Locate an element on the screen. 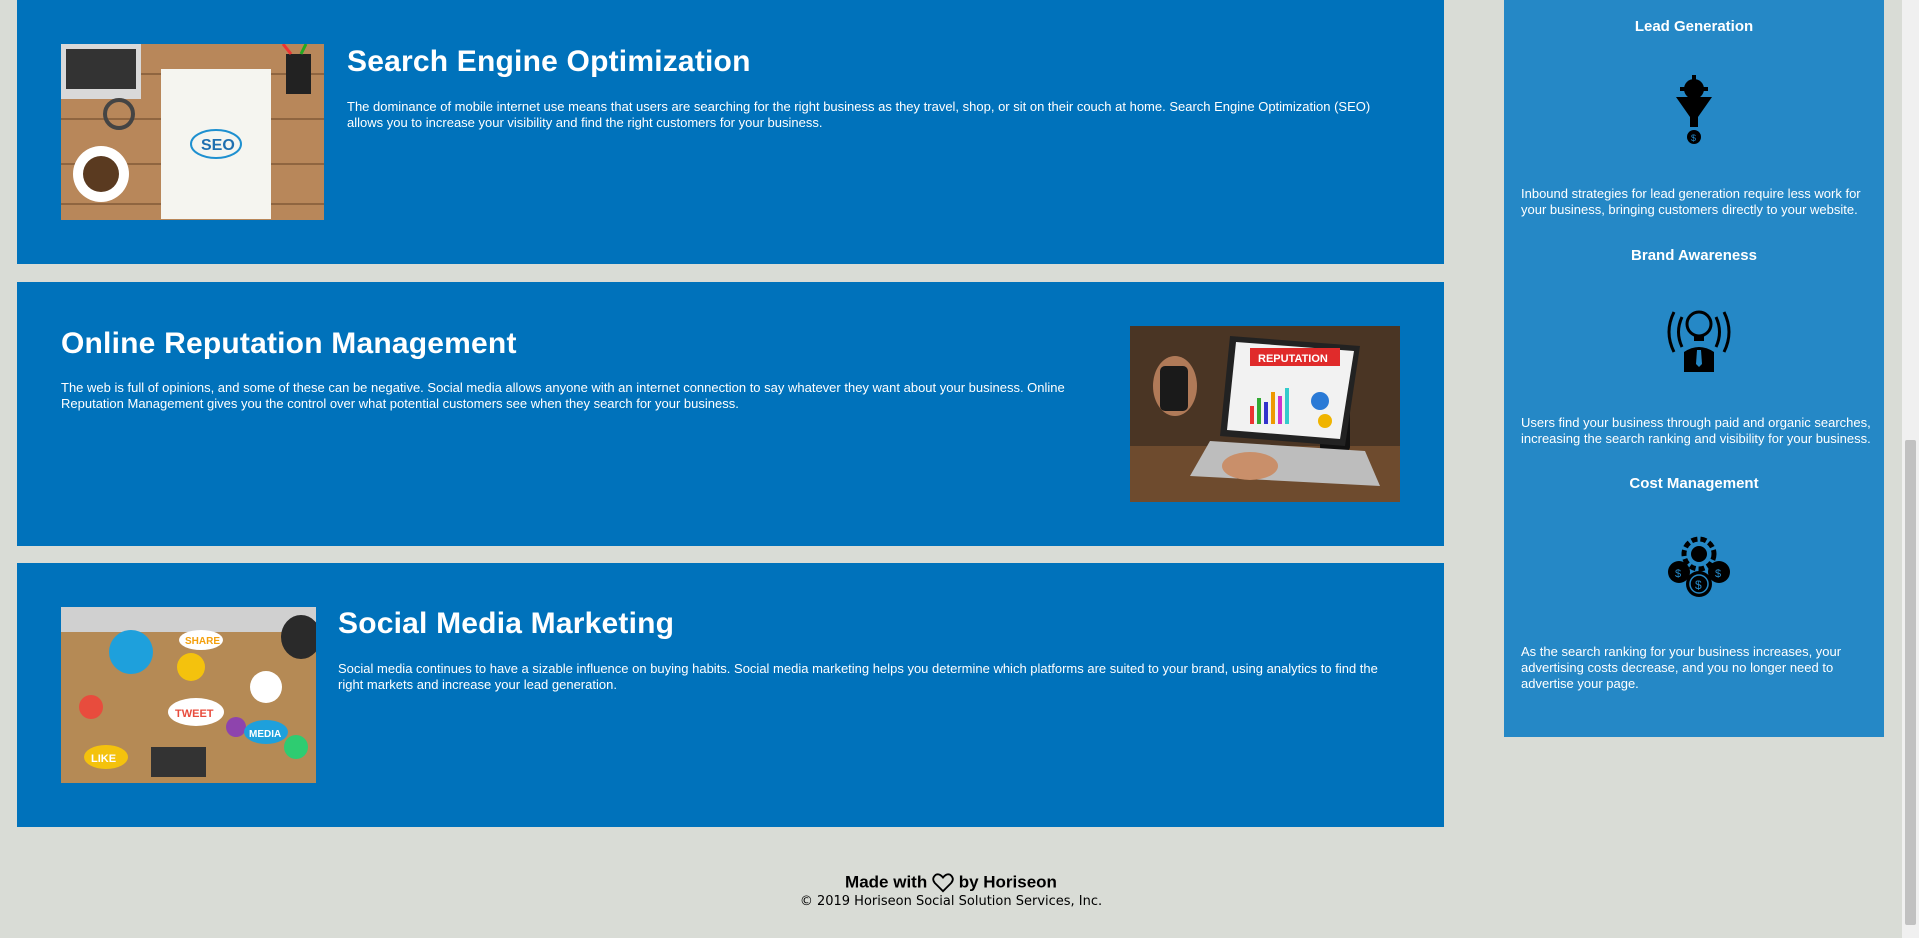 This screenshot has height=938, width=1919. seo-image-label: SEO is located at coordinates (218, 145).